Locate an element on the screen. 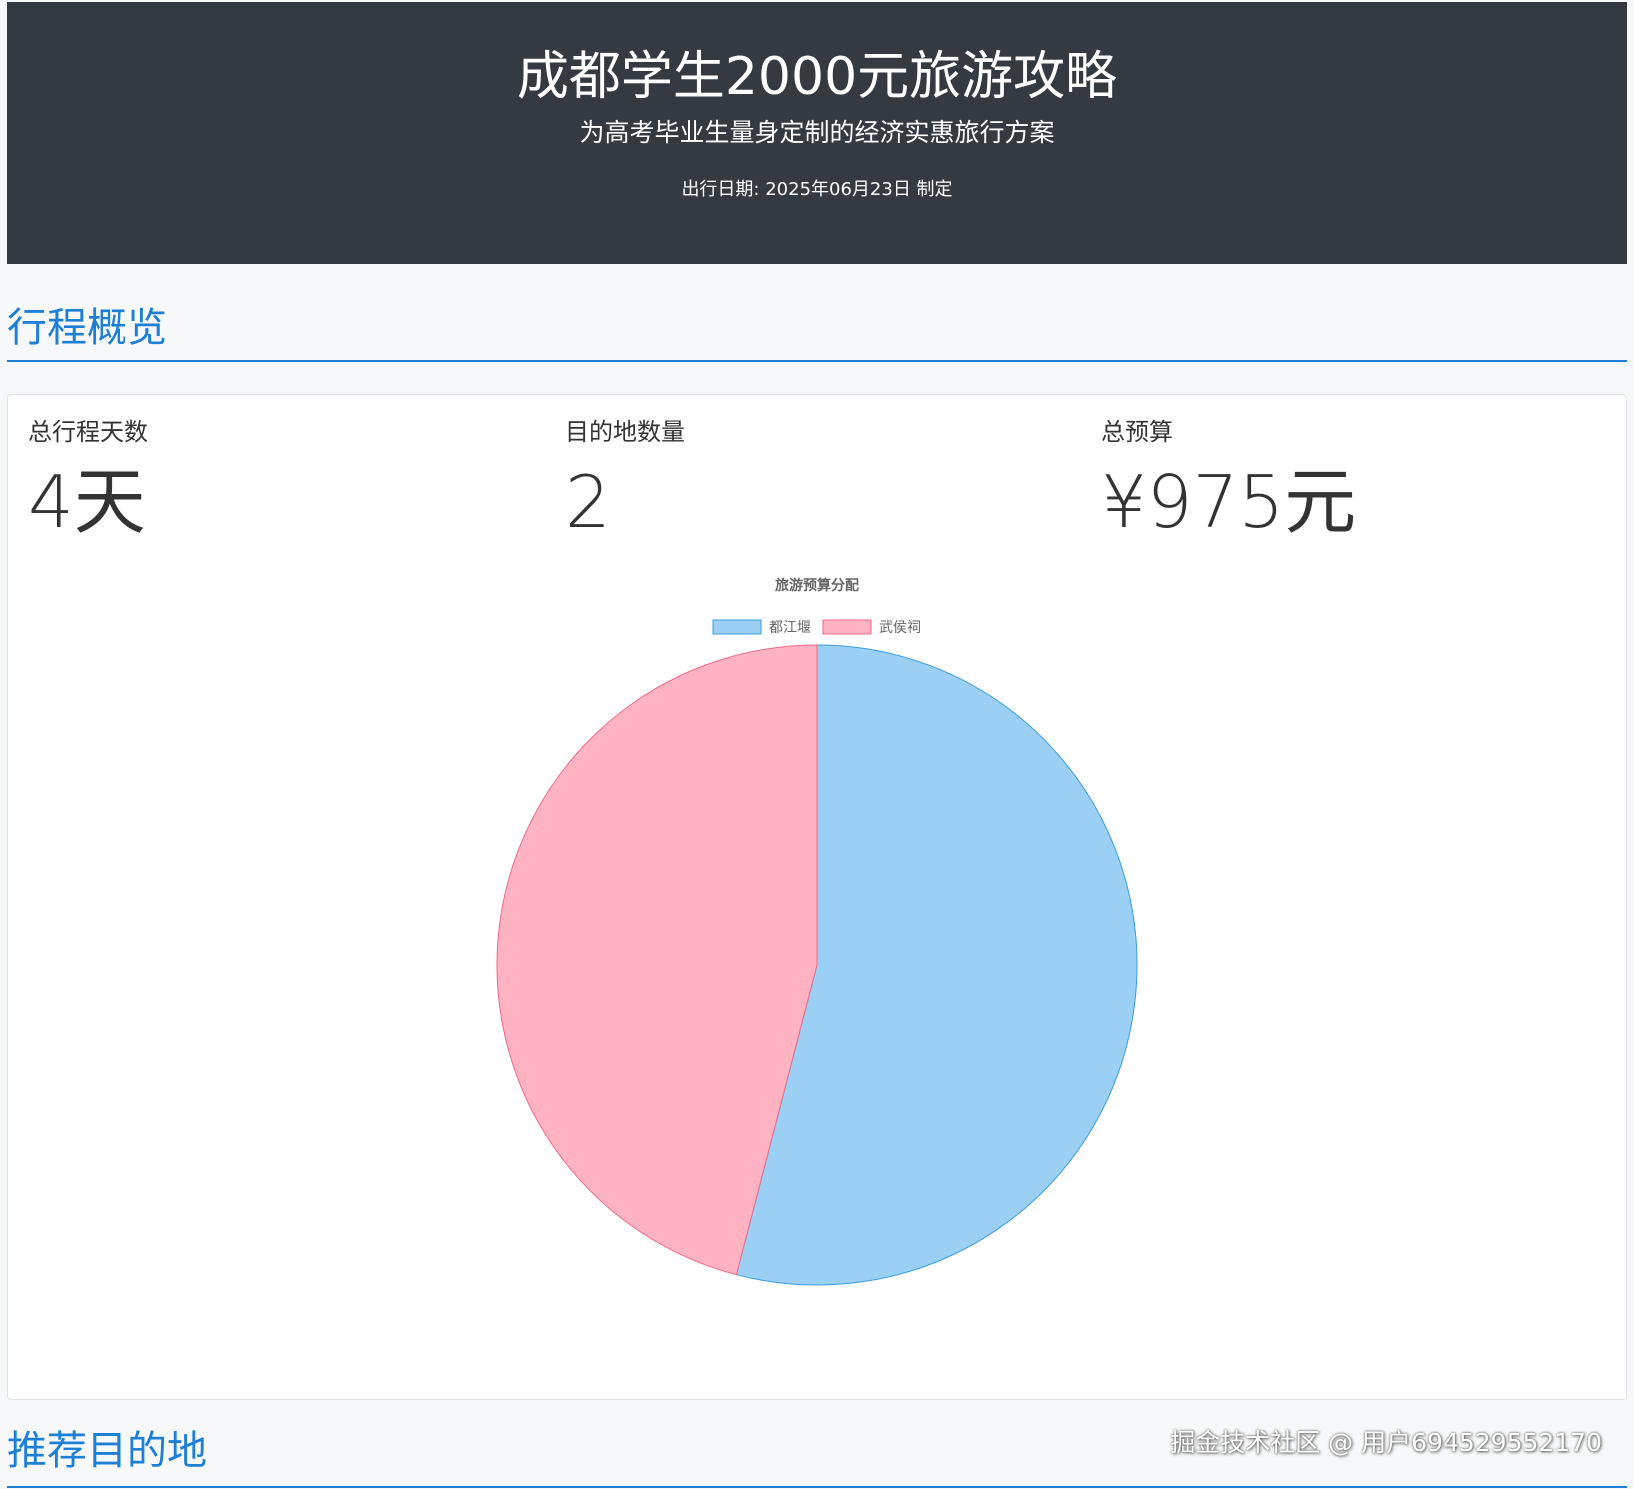  stat-destination-count: 目的地数量 2 is located at coordinates (815, 480).